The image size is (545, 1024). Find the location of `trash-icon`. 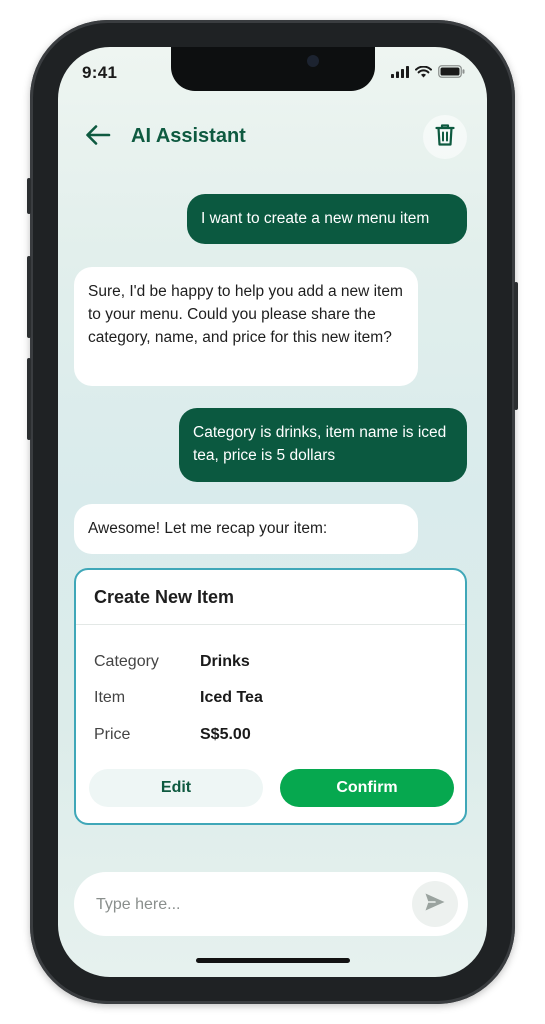

trash-icon is located at coordinates (445, 137).